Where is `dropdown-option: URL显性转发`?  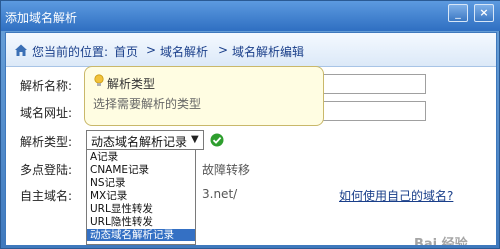
dropdown-option: URL显性转发 is located at coordinates (141, 209).